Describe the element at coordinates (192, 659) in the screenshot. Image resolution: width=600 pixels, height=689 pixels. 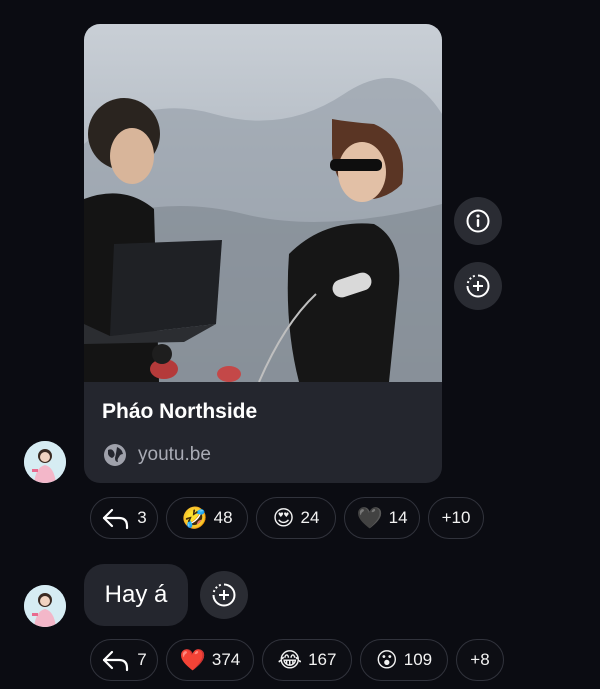
I see `red-heart-emoji: ❤️` at that location.